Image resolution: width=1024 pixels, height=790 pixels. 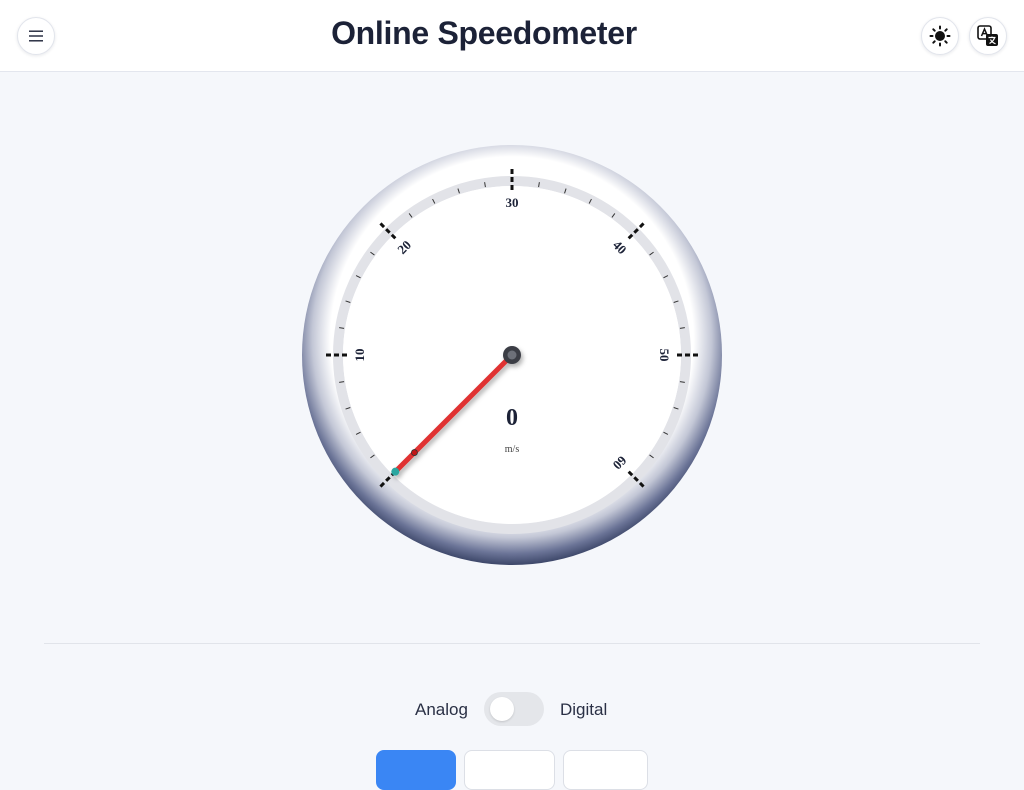 What do you see at coordinates (414, 452) in the screenshot?
I see `needle-marker` at bounding box center [414, 452].